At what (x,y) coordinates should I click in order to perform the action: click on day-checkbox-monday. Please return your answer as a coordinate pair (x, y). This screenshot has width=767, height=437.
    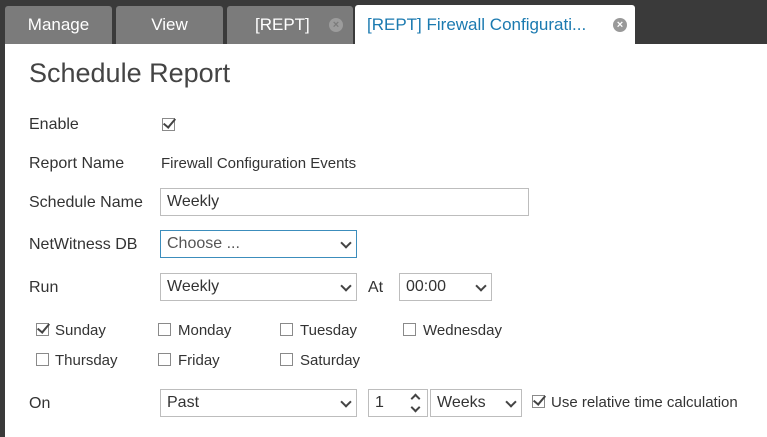
    Looking at the image, I should click on (164, 329).